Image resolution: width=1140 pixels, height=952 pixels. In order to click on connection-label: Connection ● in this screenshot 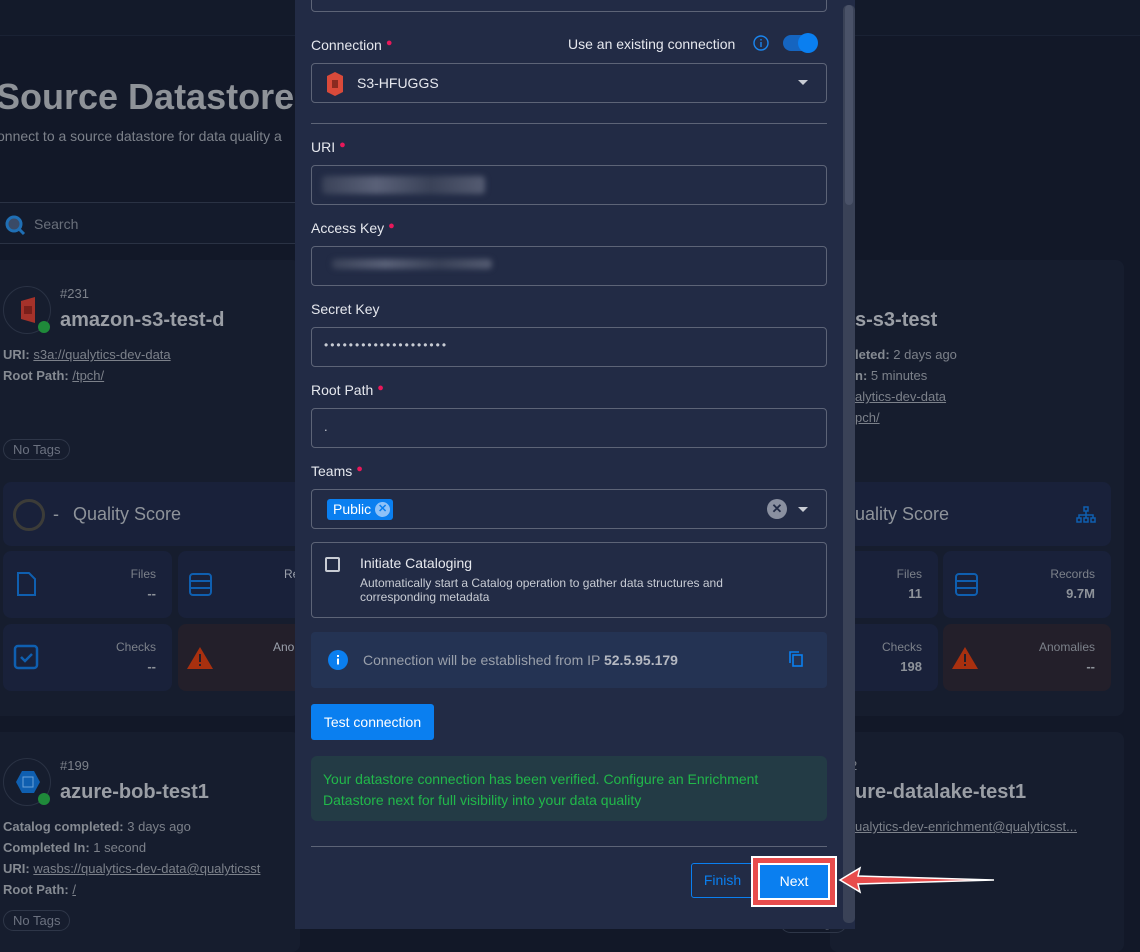, I will do `click(352, 45)`.